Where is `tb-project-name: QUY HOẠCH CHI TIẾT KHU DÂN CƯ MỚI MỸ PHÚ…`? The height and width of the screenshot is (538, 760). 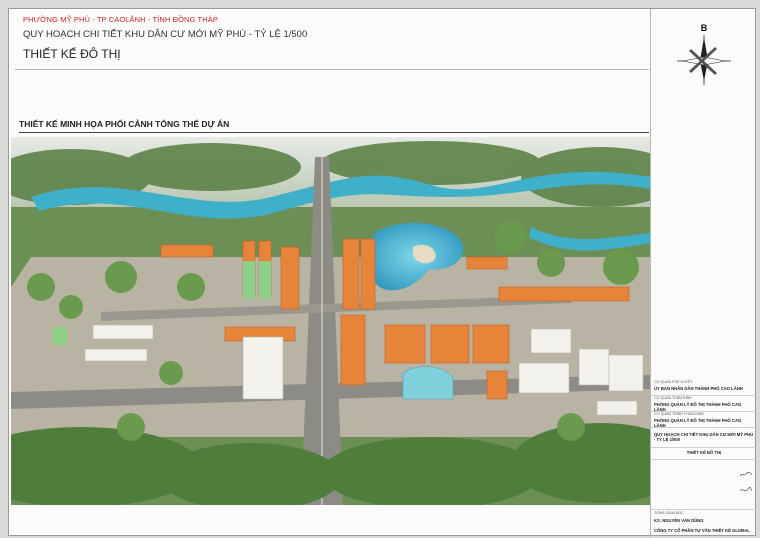
tb-project-name: QUY HOẠCH CHI TIẾT KHU DÂN CƯ MỚI MỸ PHÚ… is located at coordinates (704, 437).